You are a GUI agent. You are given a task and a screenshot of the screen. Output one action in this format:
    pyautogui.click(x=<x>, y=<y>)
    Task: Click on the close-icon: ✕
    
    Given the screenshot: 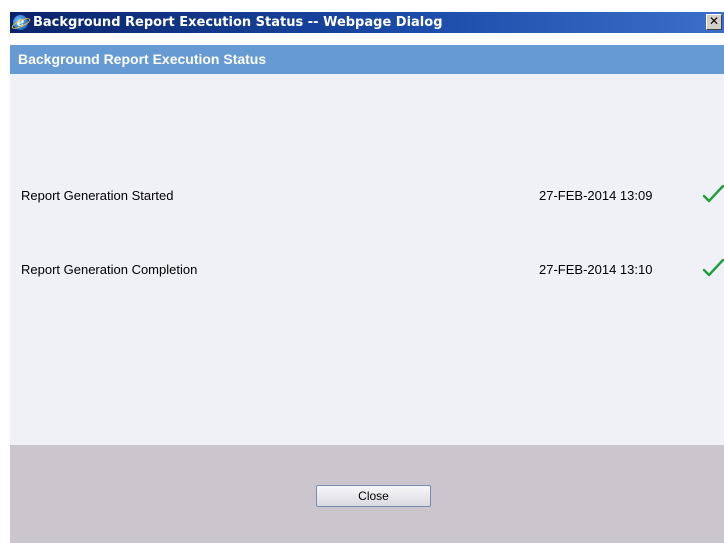 What is the action you would take?
    pyautogui.click(x=714, y=21)
    